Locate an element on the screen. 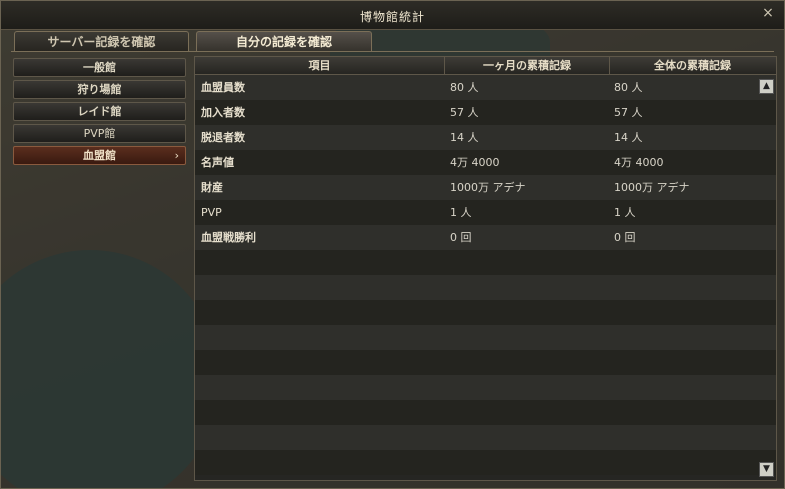 The width and height of the screenshot is (785, 489). row-total-value: 1000万 アデナ is located at coordinates (652, 187).